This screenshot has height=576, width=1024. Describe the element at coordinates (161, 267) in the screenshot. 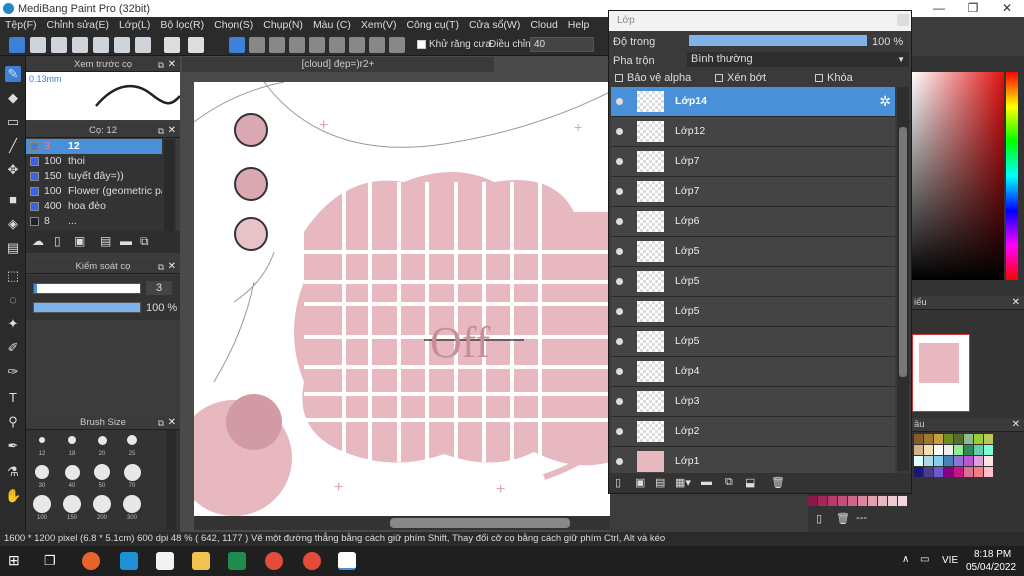

I see `popout-icon: ⧉` at that location.